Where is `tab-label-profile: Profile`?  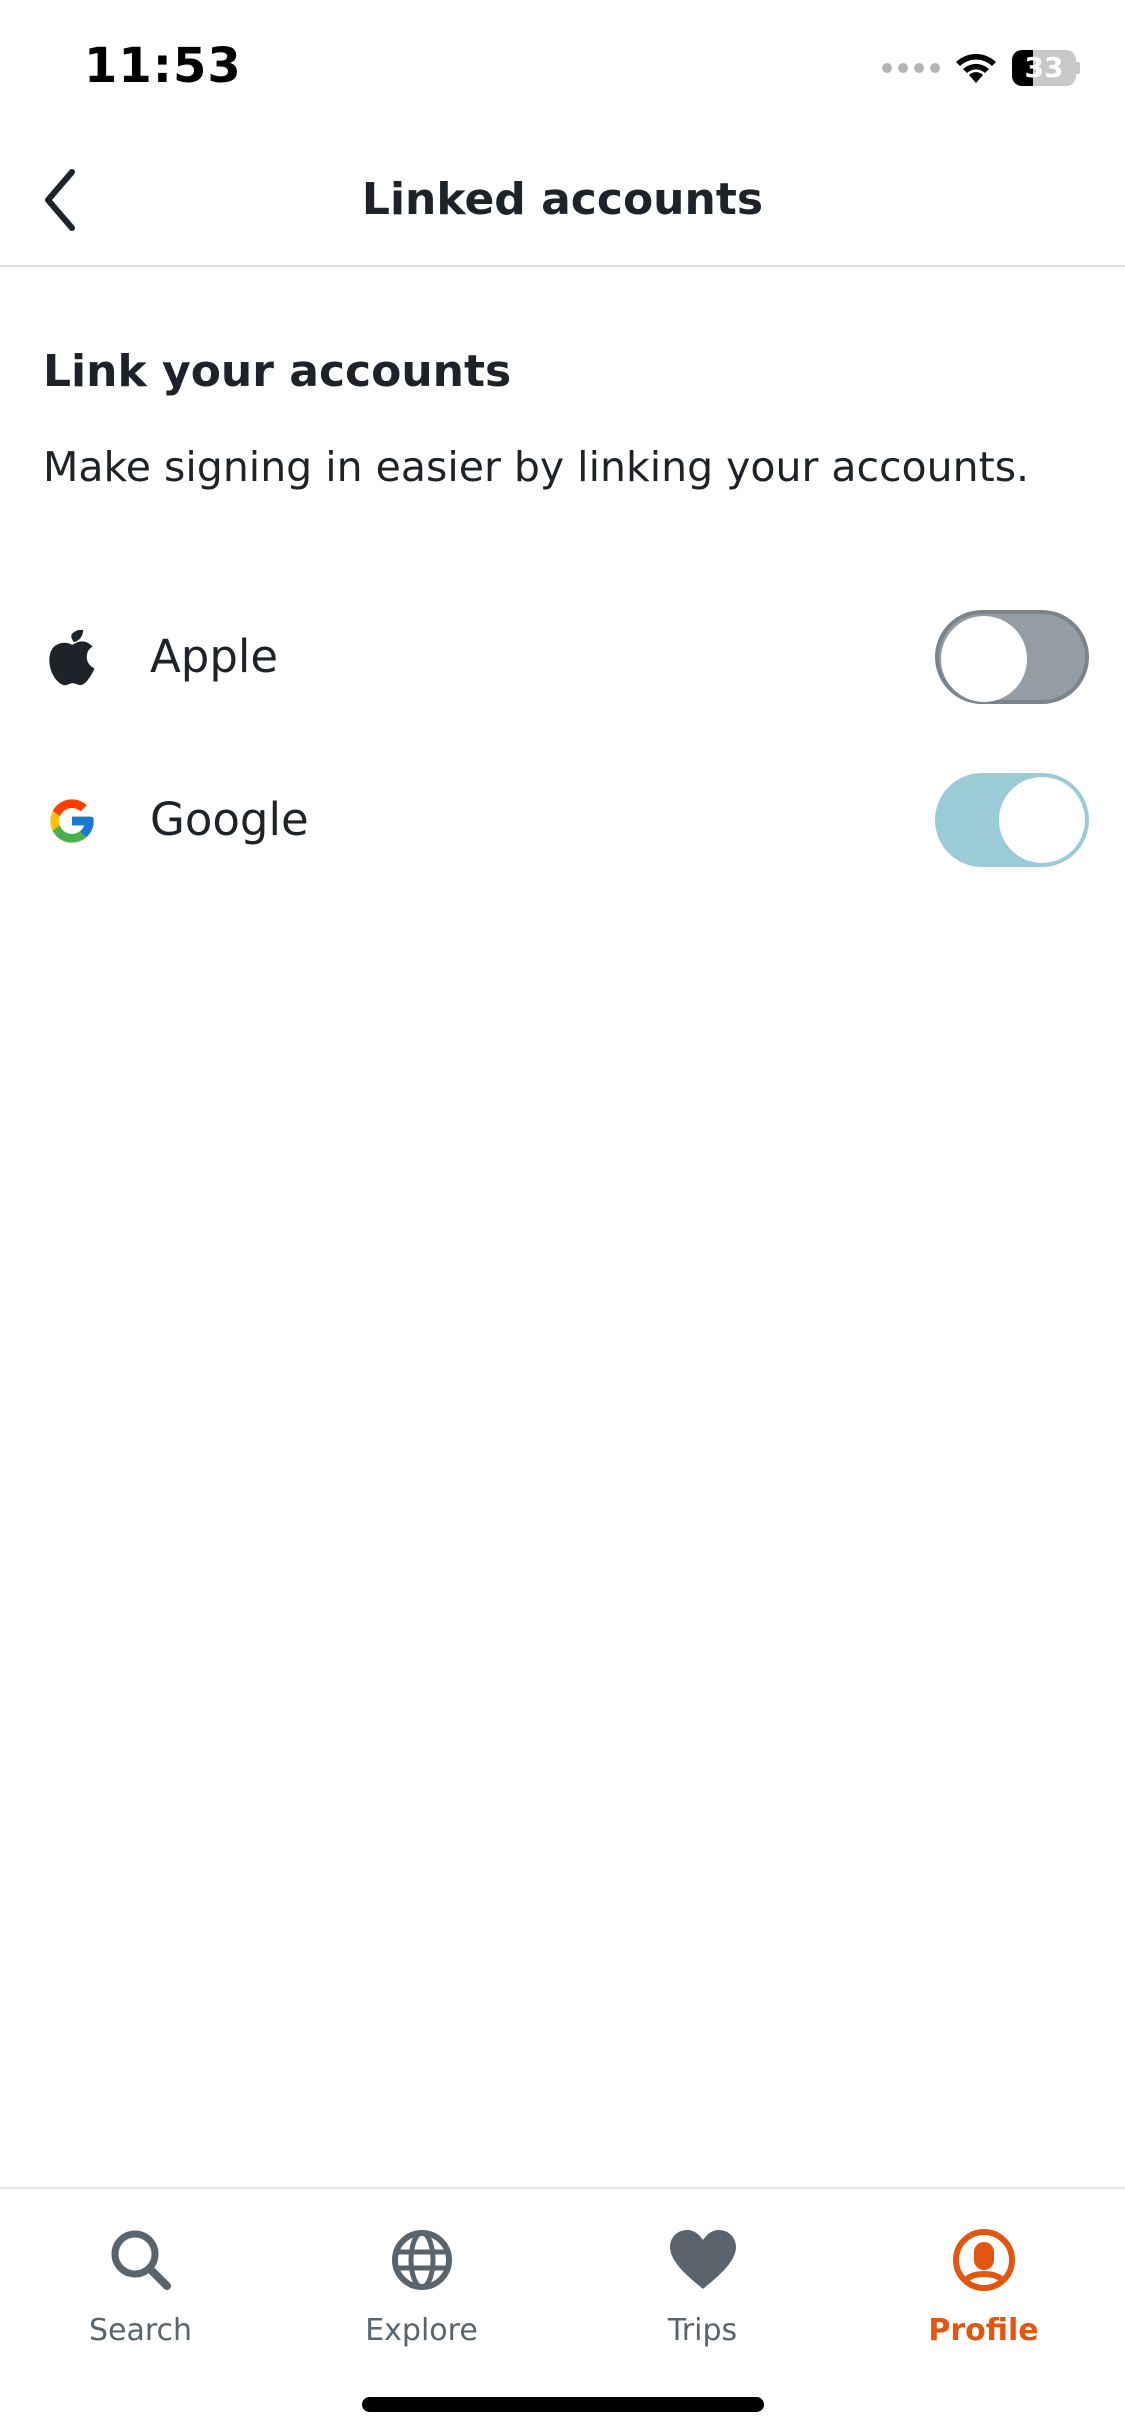
tab-label-profile: Profile is located at coordinates (983, 2330).